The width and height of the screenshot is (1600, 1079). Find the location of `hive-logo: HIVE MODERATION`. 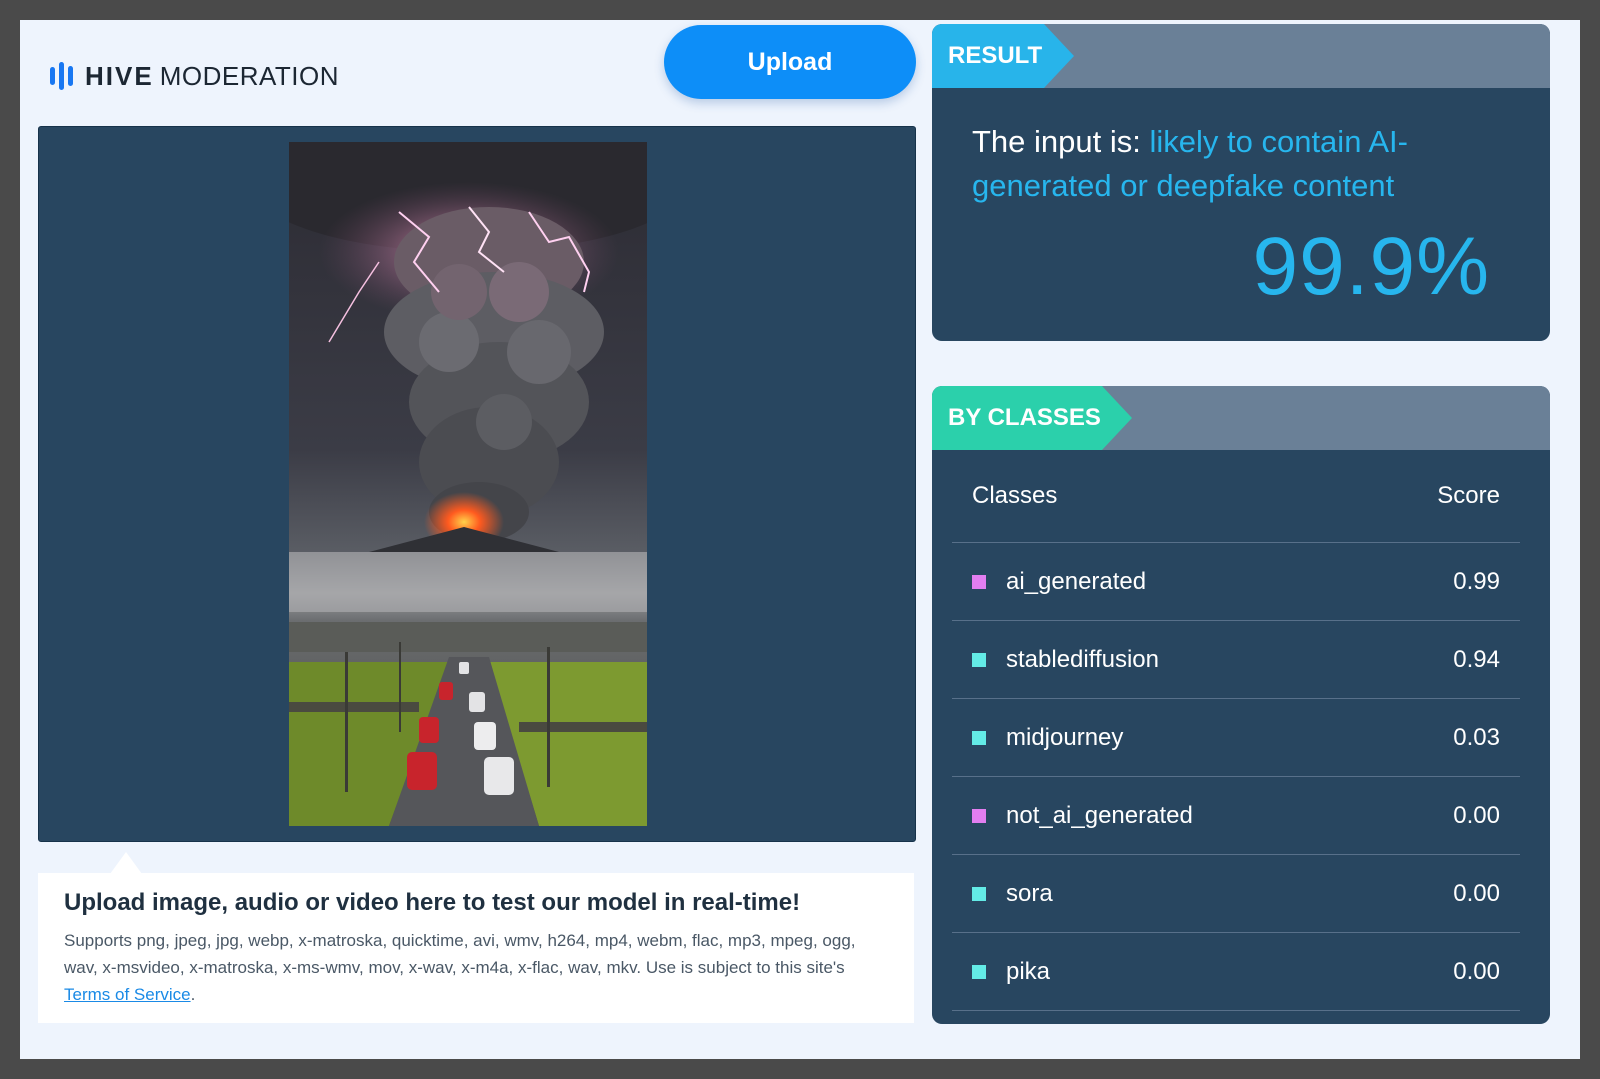

hive-logo: HIVE MODERATION is located at coordinates (194, 76).